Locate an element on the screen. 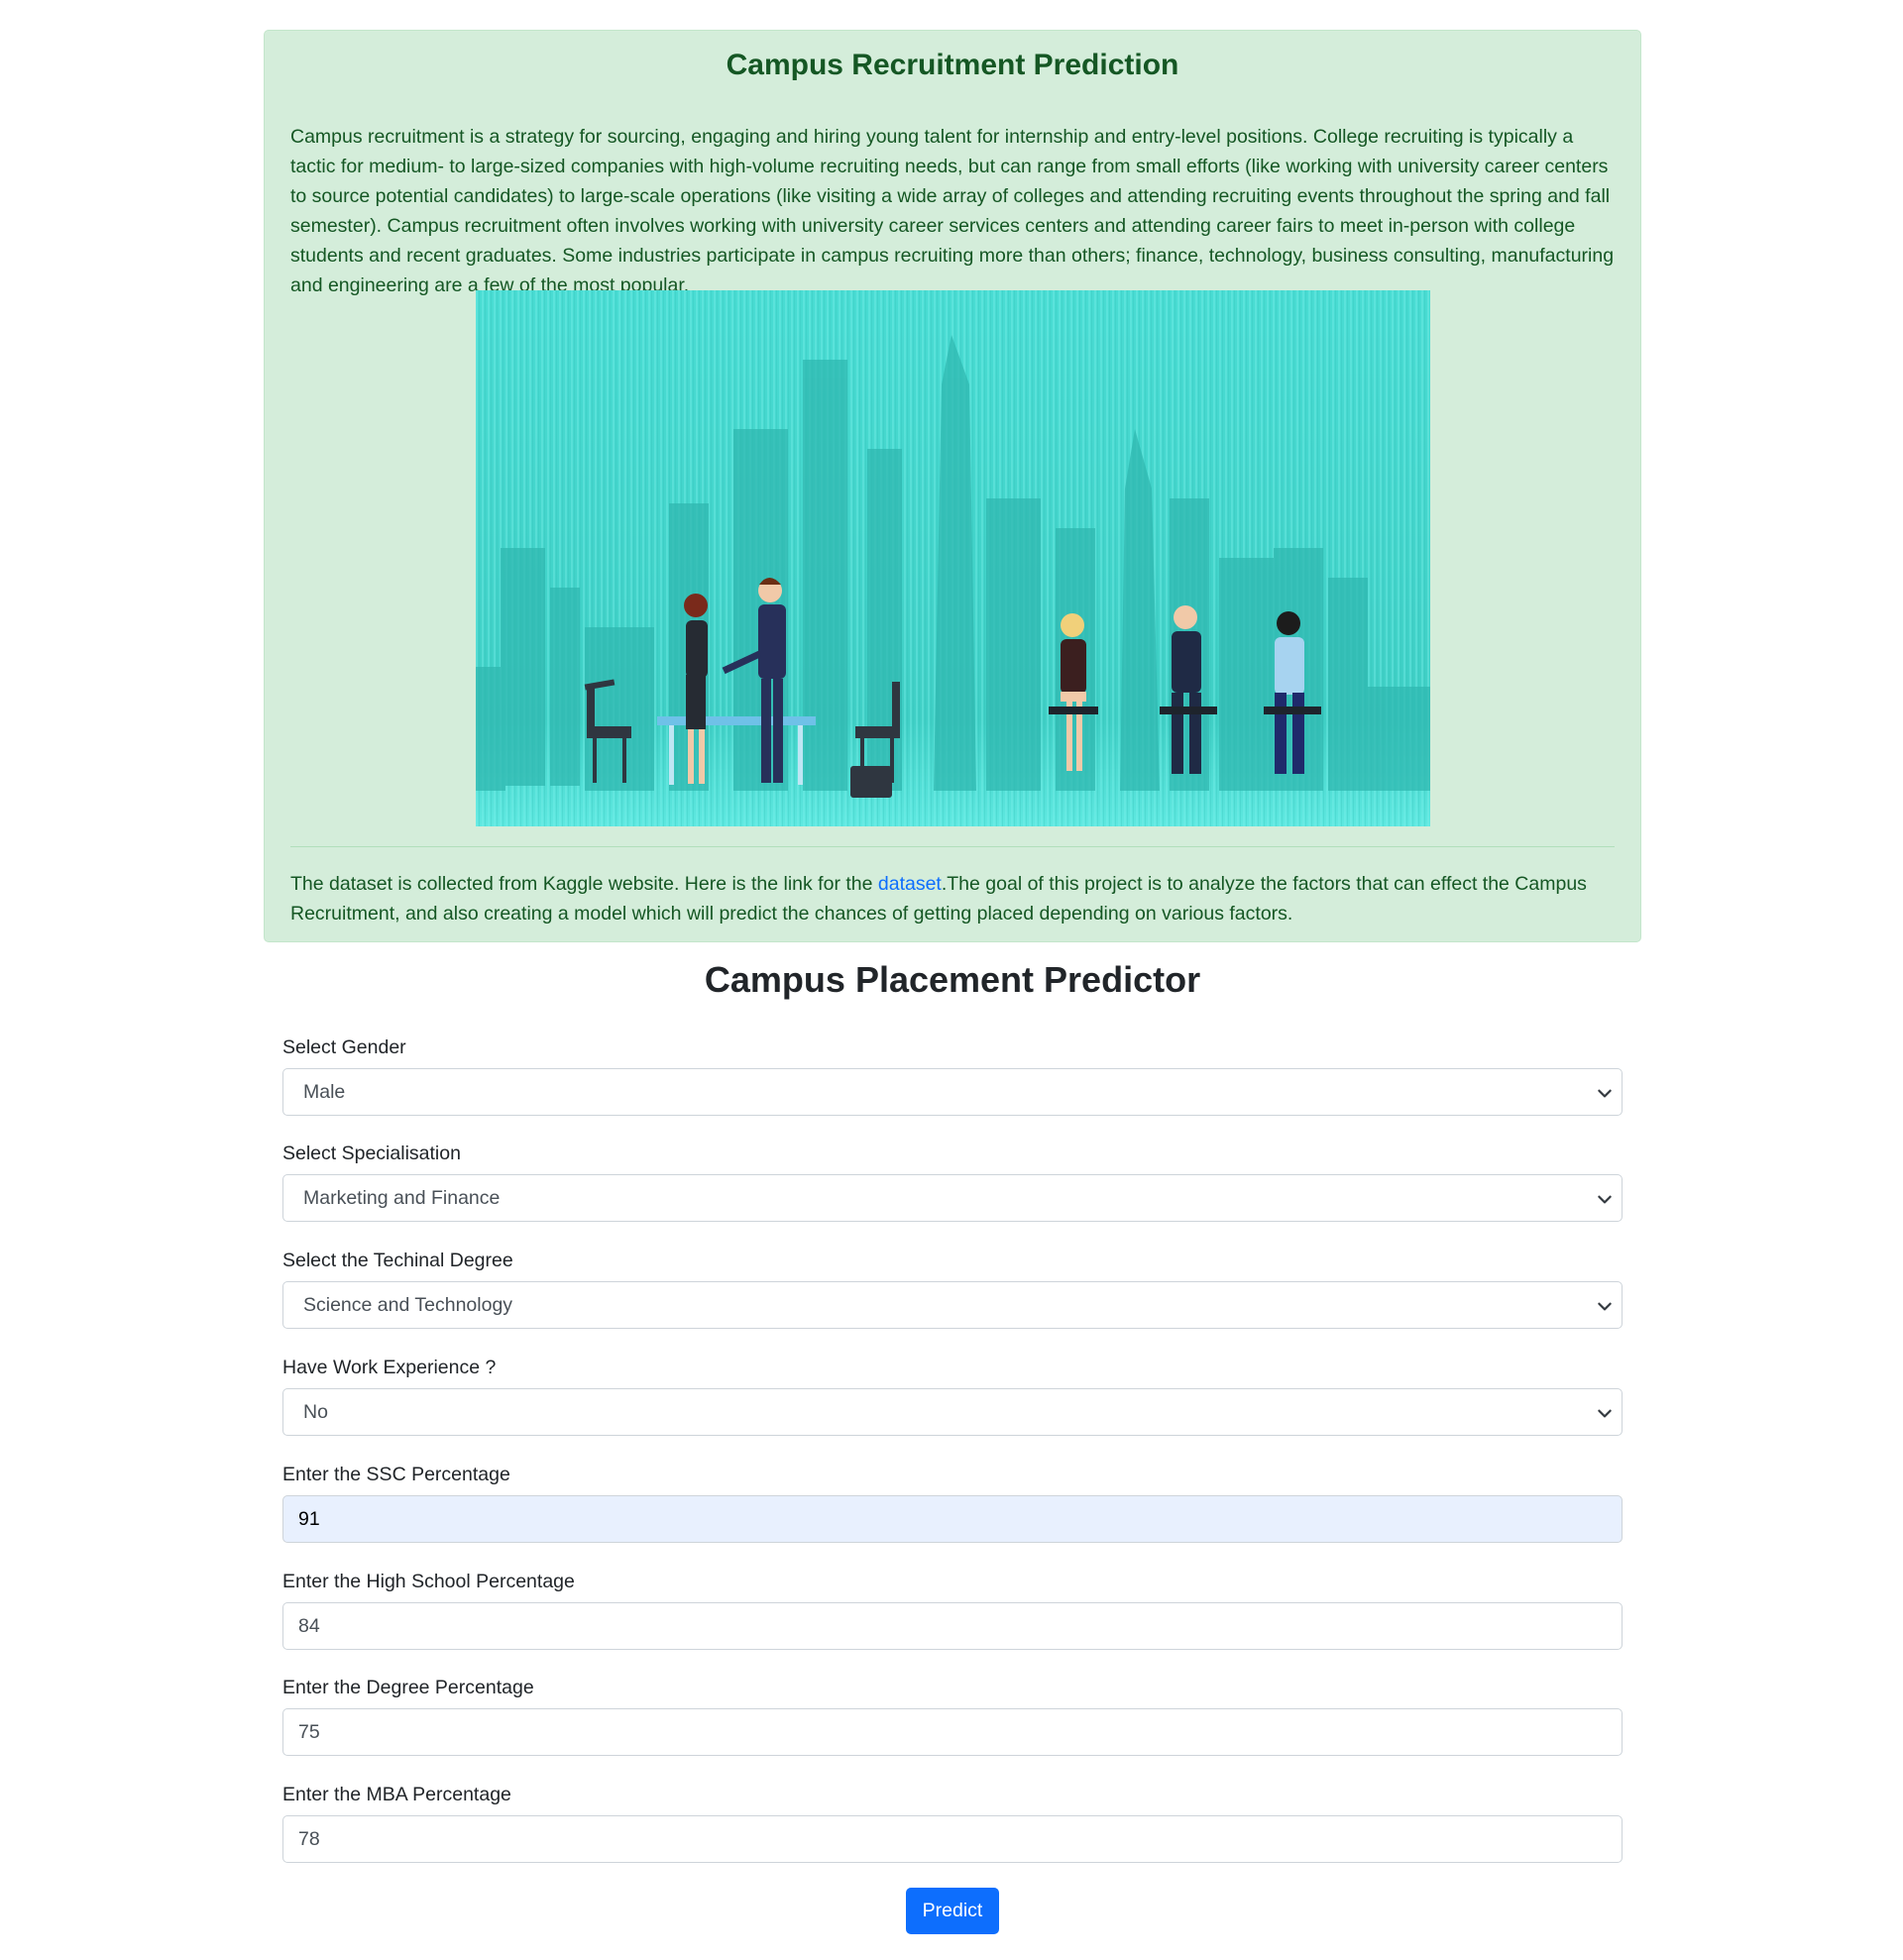  ssc-input: 91 is located at coordinates (952, 1519).